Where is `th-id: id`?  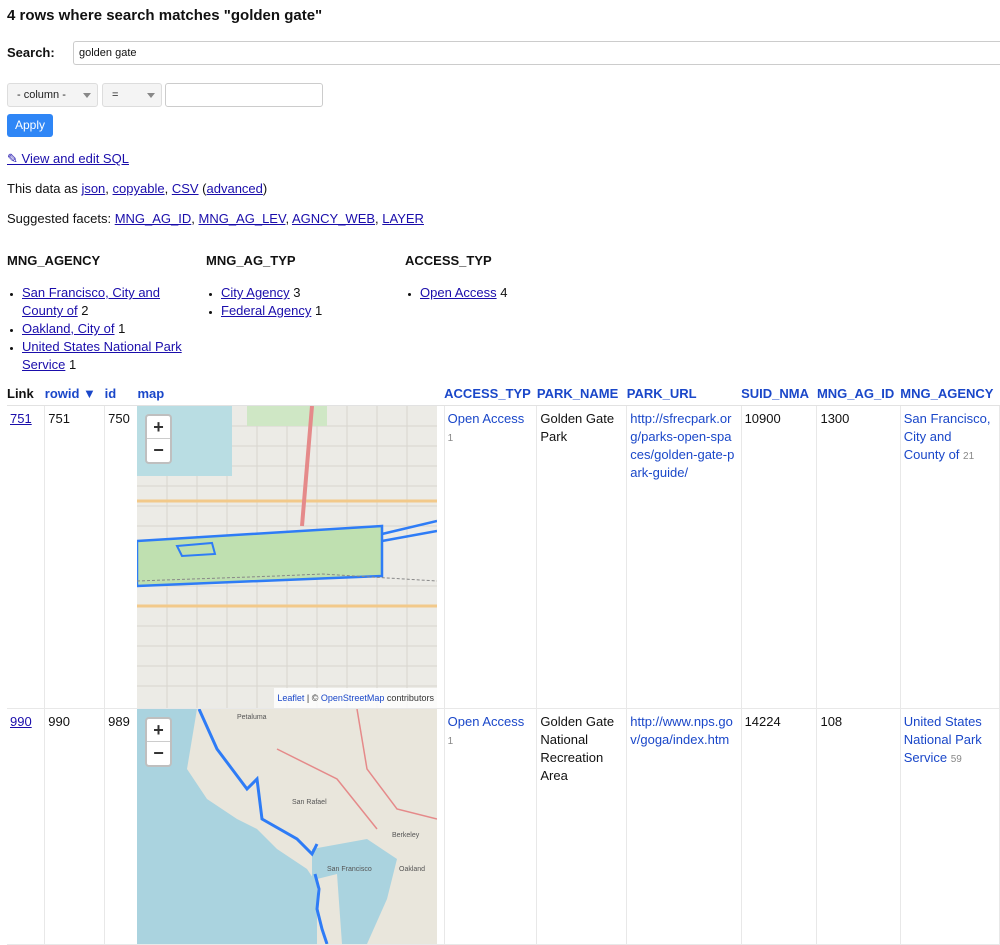
th-id: id is located at coordinates (121, 395).